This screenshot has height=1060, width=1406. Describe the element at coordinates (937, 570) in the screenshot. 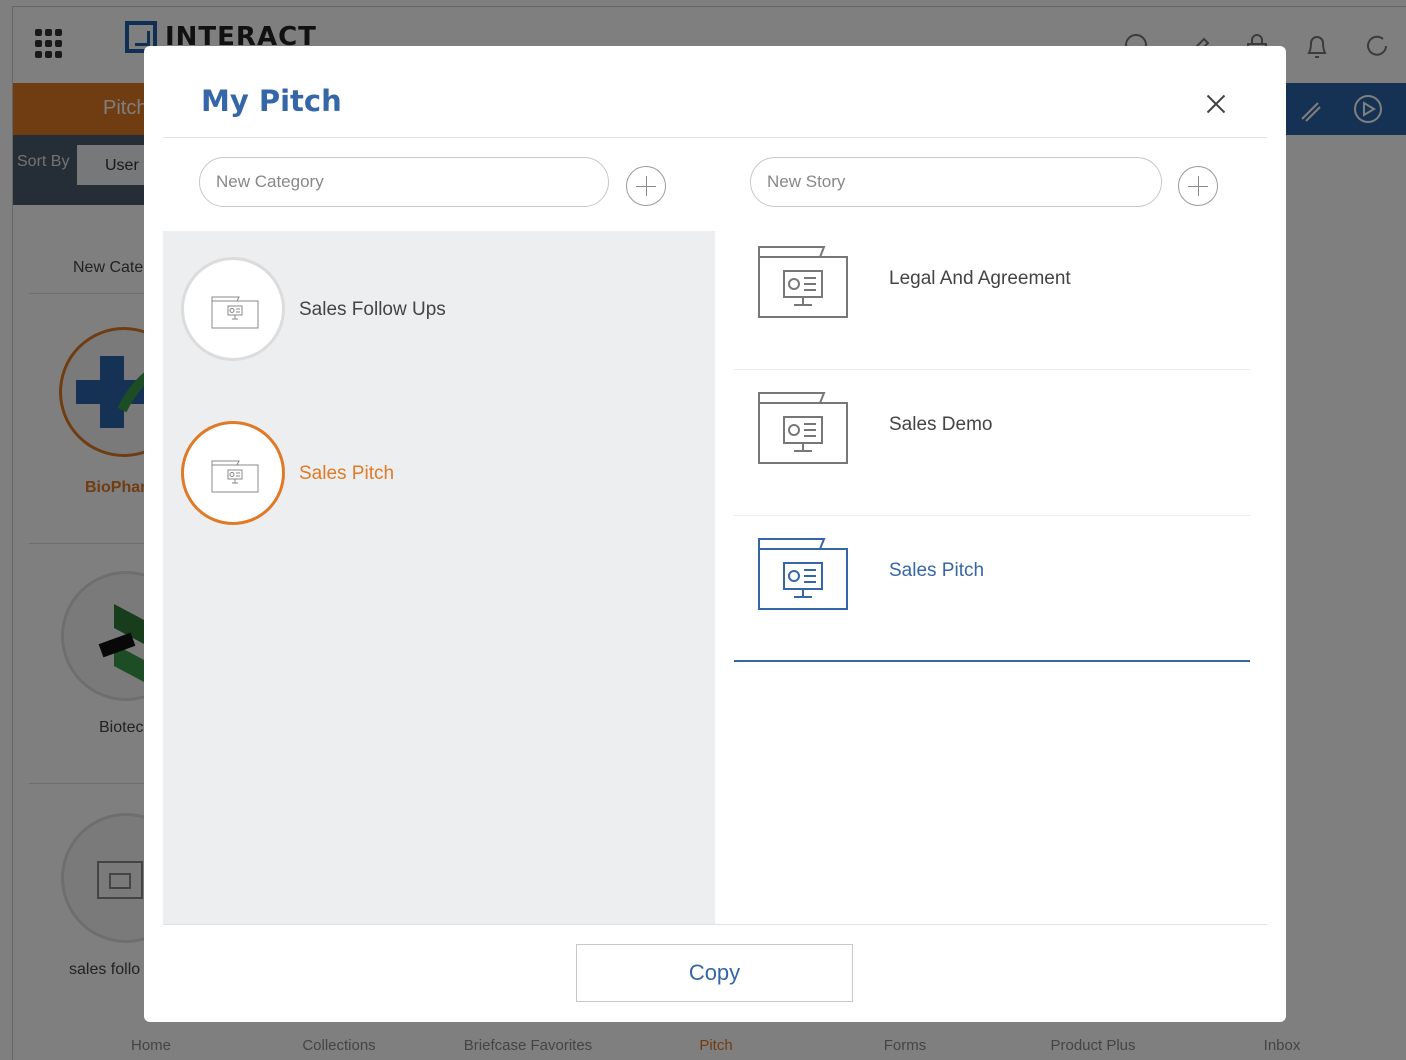

I see `story-label: Sales Pitch` at that location.